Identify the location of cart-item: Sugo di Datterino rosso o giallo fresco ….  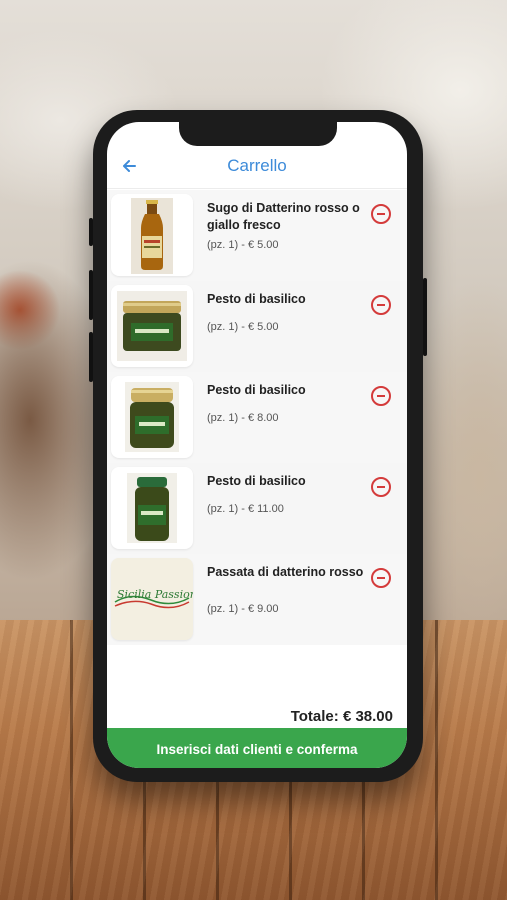
(257, 235).